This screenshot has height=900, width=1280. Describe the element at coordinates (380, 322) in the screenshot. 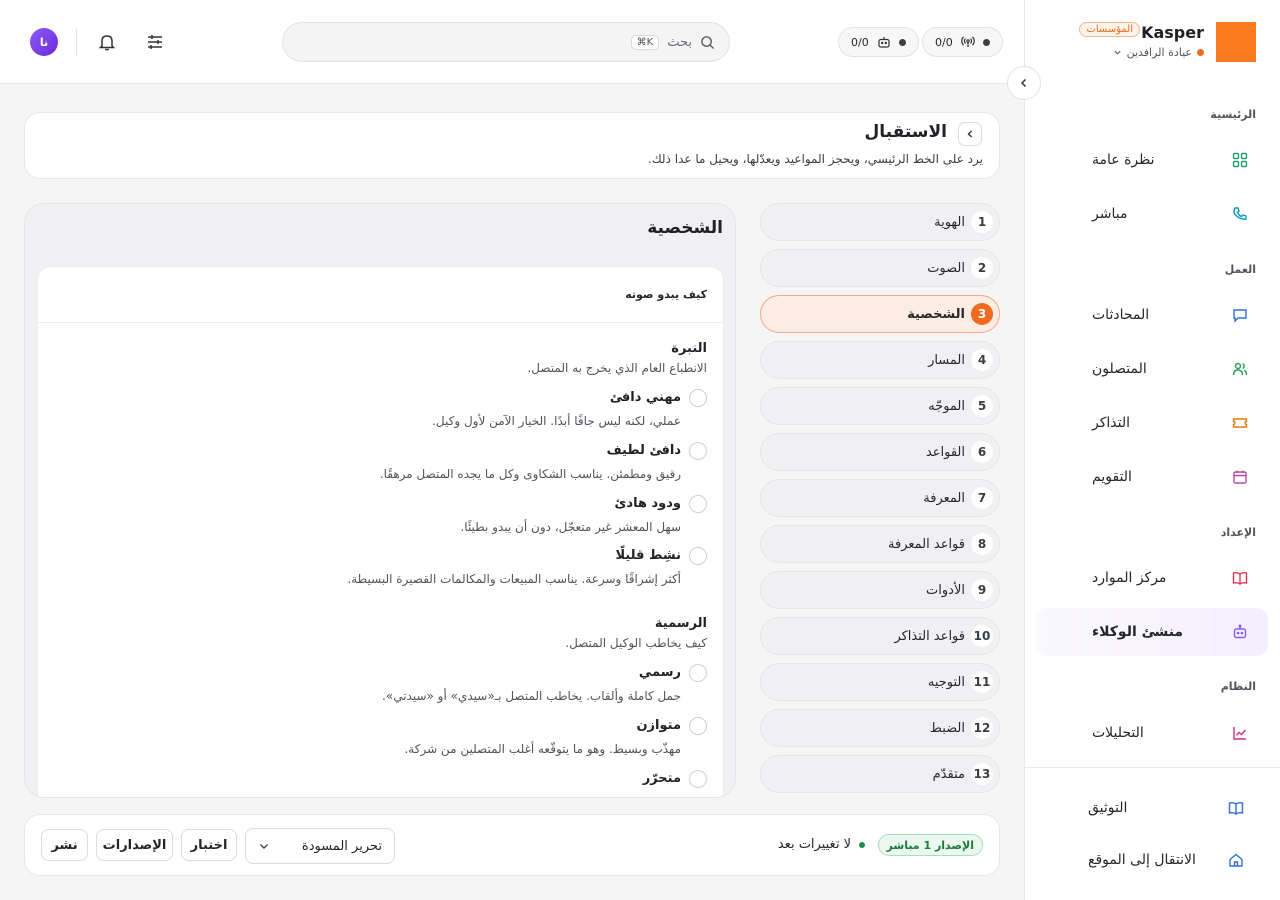

I see `divider` at that location.